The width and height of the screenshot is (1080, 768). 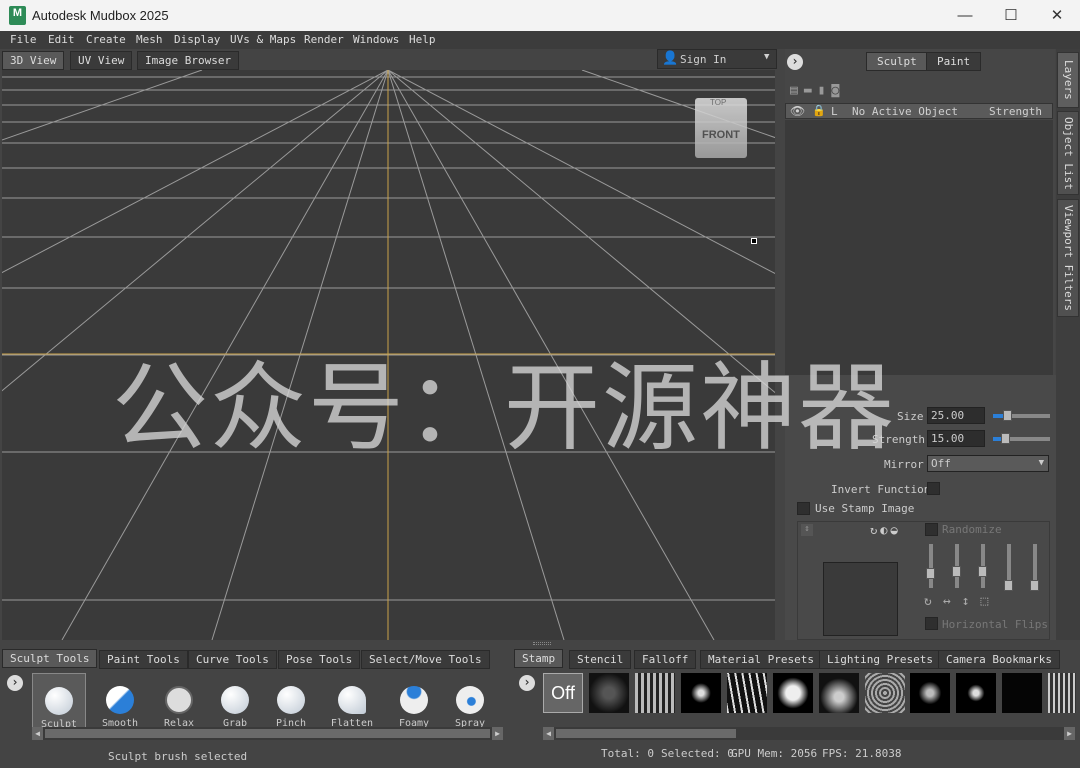 What do you see at coordinates (897, 61) in the screenshot?
I see `tab-sculpt-mode: Sculpt` at bounding box center [897, 61].